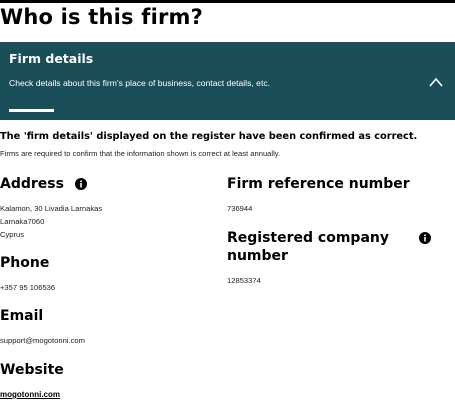 The width and height of the screenshot is (455, 411). I want to click on panel-underline, so click(31, 110).